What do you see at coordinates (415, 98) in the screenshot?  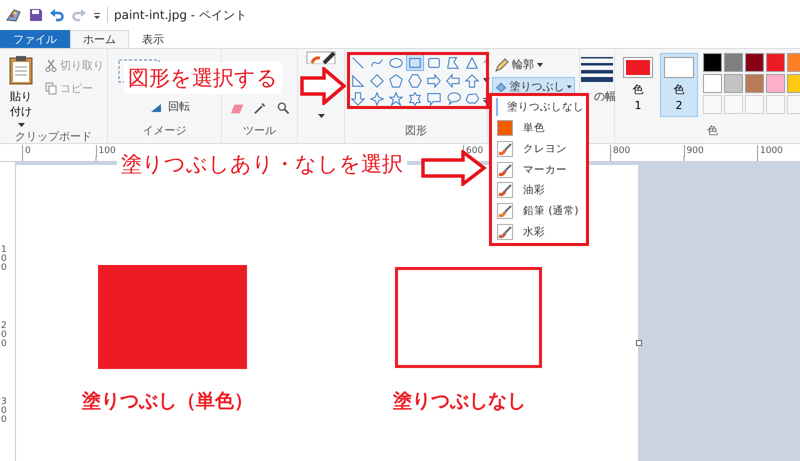 I see `six-point-star-shape-icon` at bounding box center [415, 98].